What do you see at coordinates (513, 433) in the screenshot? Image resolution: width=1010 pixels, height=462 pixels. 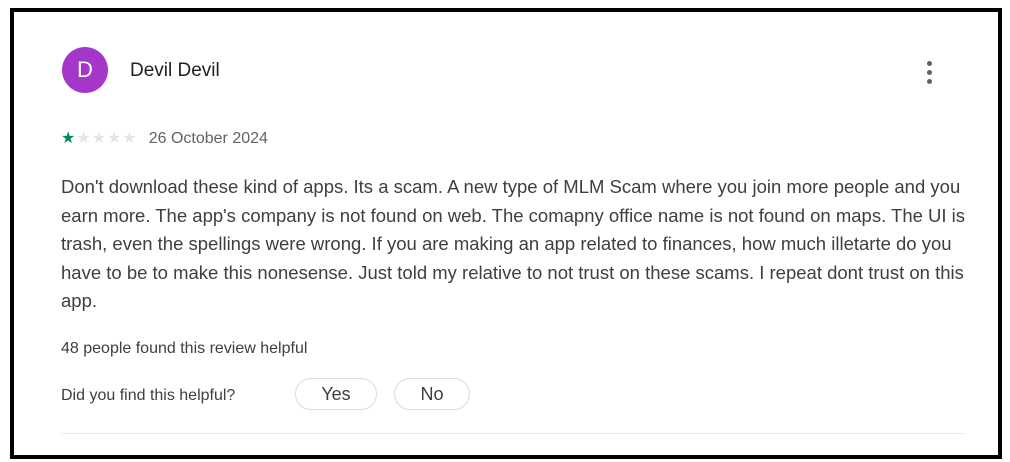 I see `divider` at bounding box center [513, 433].